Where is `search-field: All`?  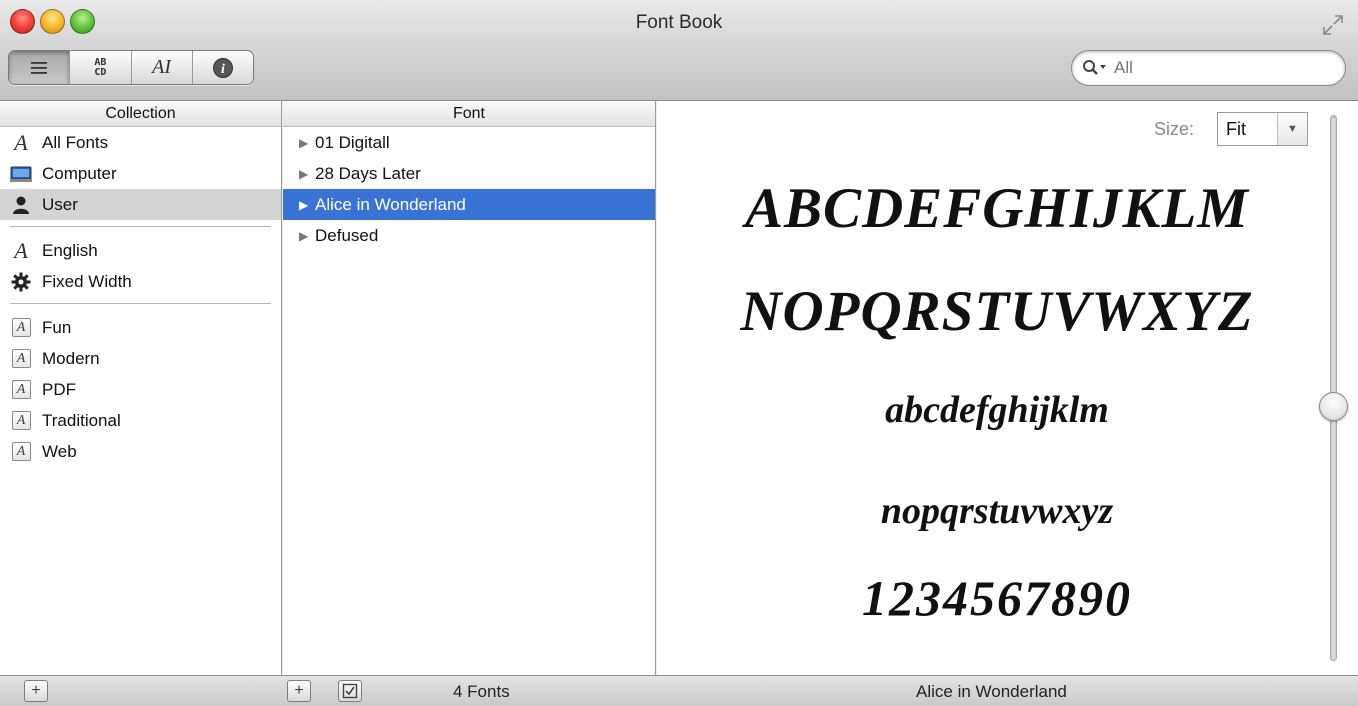
search-field: All is located at coordinates (1208, 68).